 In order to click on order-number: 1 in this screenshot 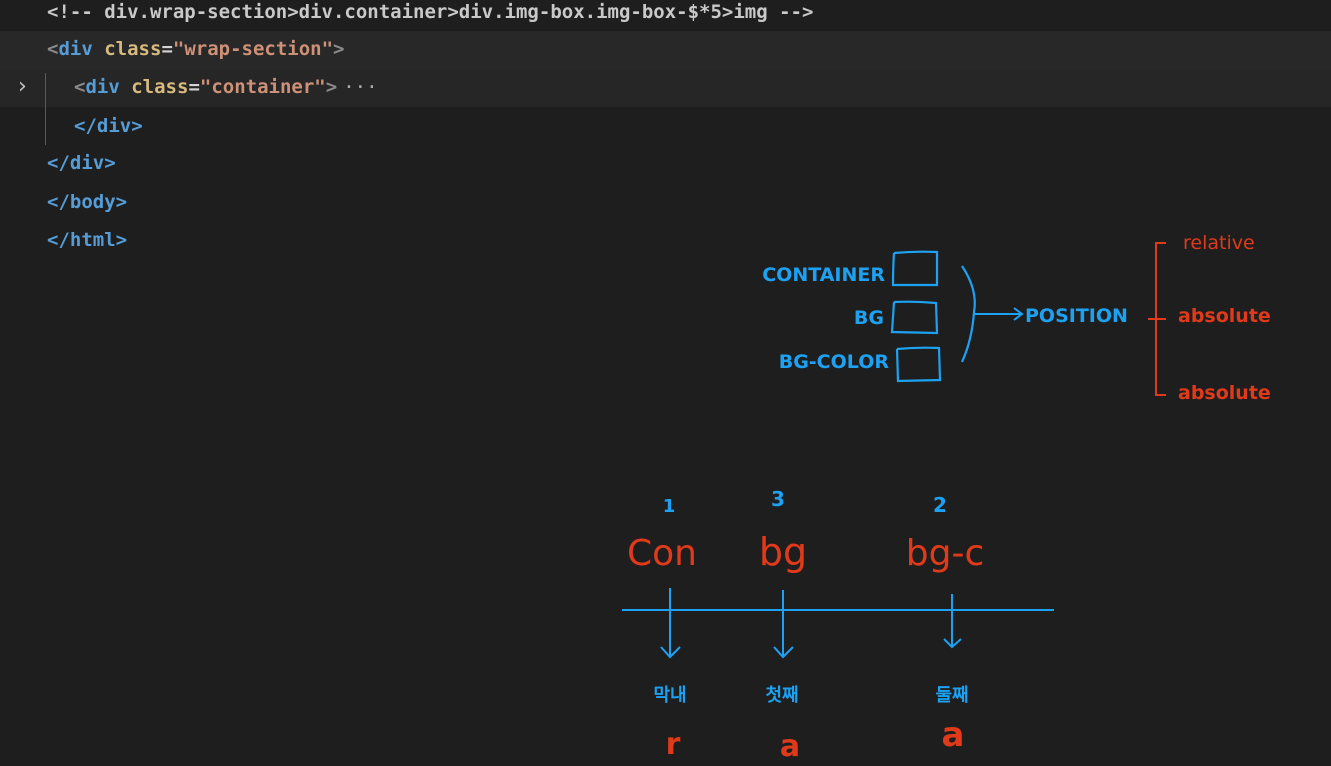, I will do `click(669, 506)`.